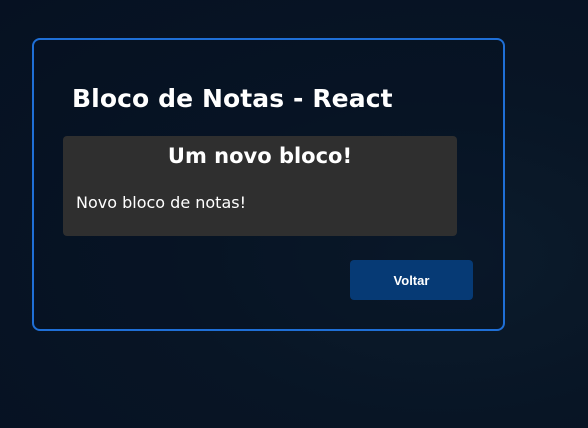 The image size is (588, 428). Describe the element at coordinates (161, 202) in the screenshot. I see `note-body: Novo bloco de notas!` at that location.